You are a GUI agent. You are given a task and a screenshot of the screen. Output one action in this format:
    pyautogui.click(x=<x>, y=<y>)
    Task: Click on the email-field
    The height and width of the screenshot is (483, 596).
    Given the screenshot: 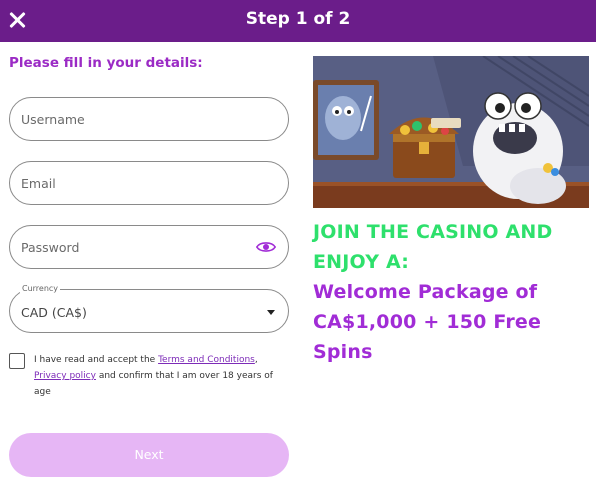 What is the action you would take?
    pyautogui.click(x=149, y=183)
    